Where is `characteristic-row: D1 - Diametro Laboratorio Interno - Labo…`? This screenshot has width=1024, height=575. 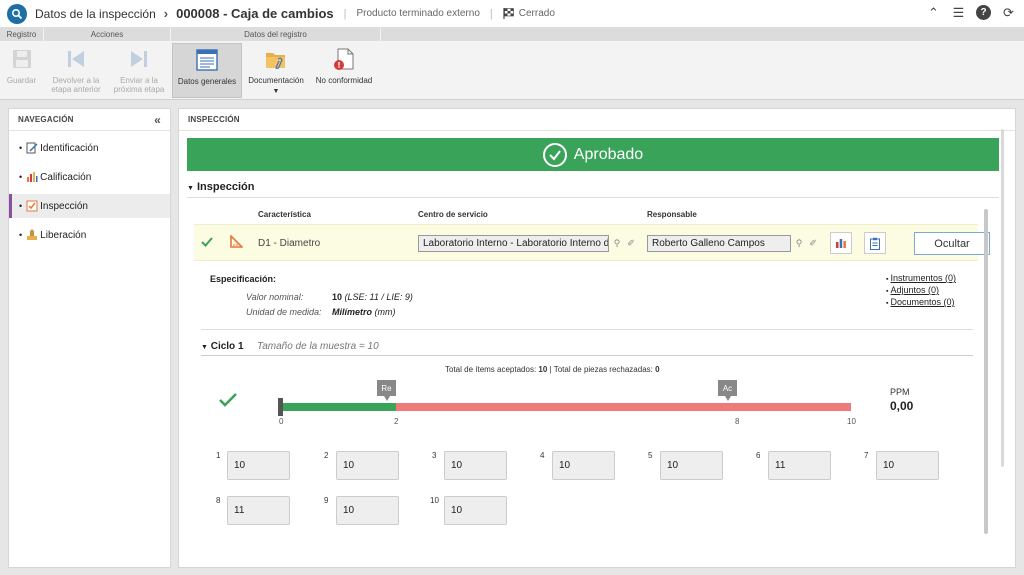 characteristic-row: D1 - Diametro Laboratorio Interno - Labo… is located at coordinates (592, 242).